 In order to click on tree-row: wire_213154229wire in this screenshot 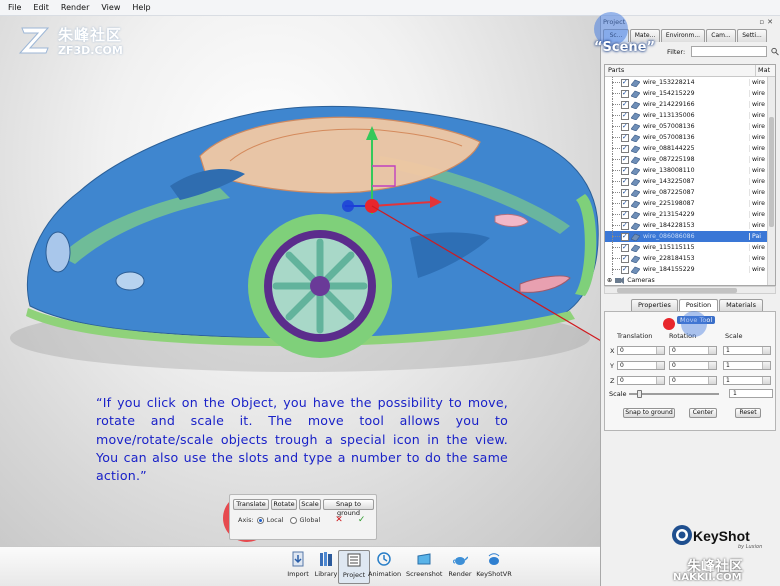, I will do `click(690, 214)`.